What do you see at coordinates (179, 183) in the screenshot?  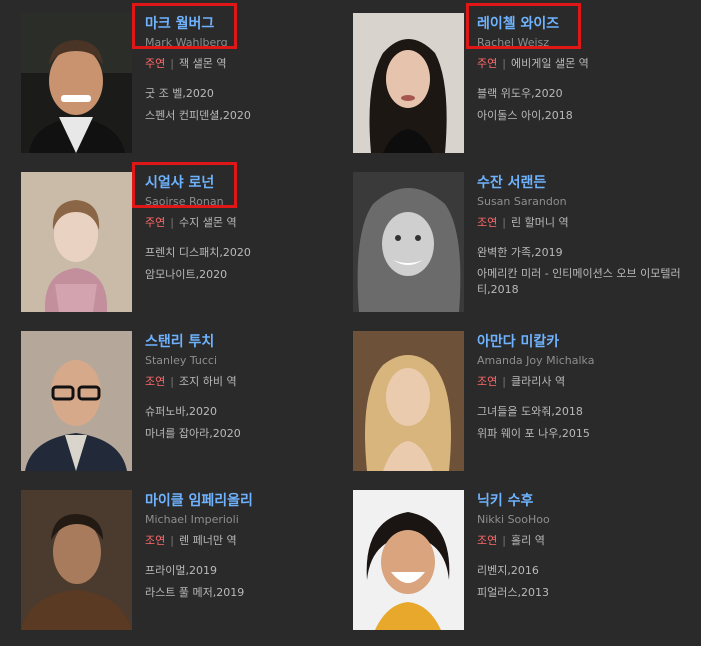 I see `actor-name-korean: 시얼샤 로넌` at bounding box center [179, 183].